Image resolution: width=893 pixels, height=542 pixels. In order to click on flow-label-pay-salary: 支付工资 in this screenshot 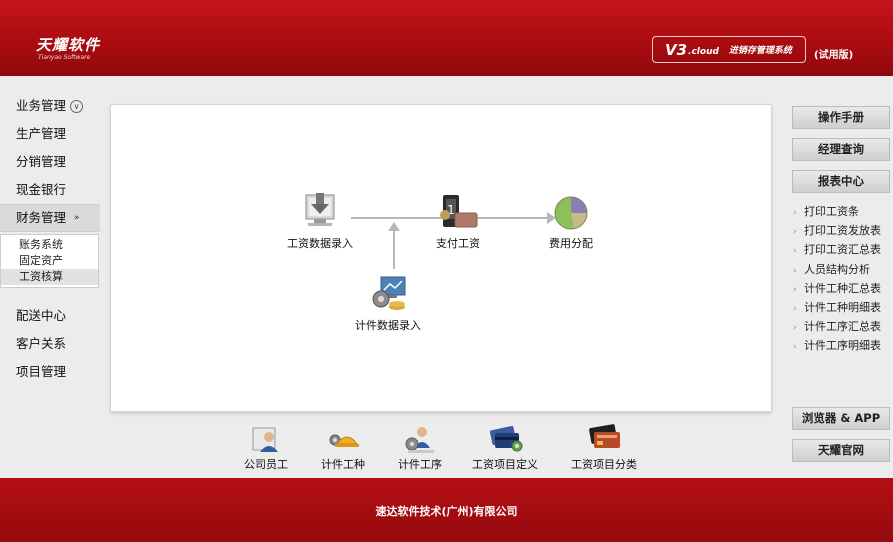, I will do `click(458, 243)`.